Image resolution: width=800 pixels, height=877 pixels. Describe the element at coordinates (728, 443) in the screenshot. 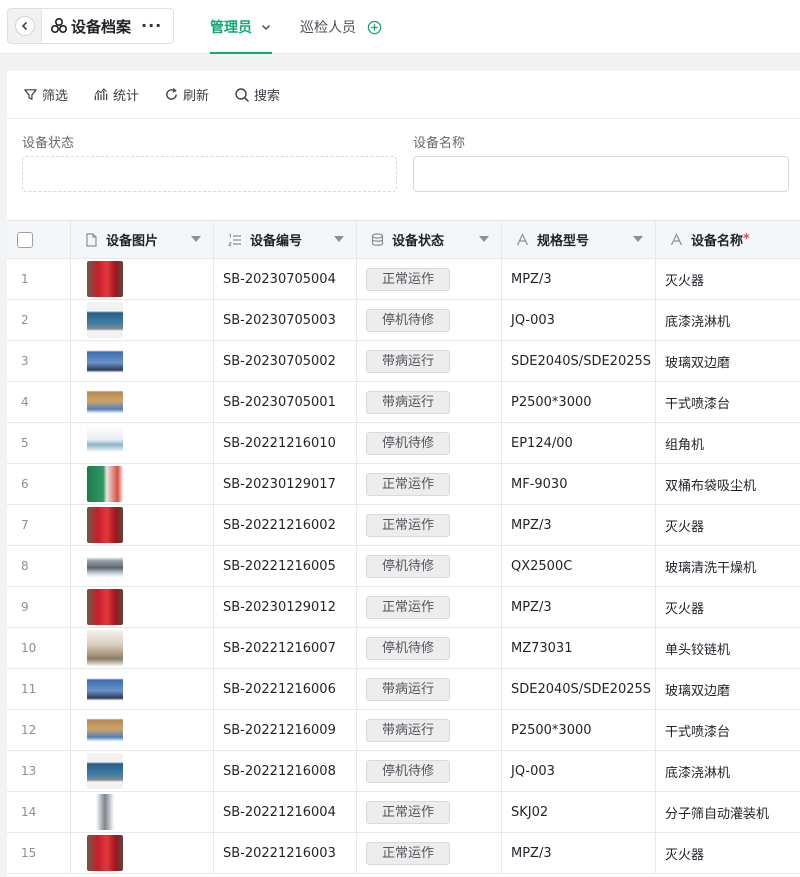

I see `name-cell: 组角机` at that location.